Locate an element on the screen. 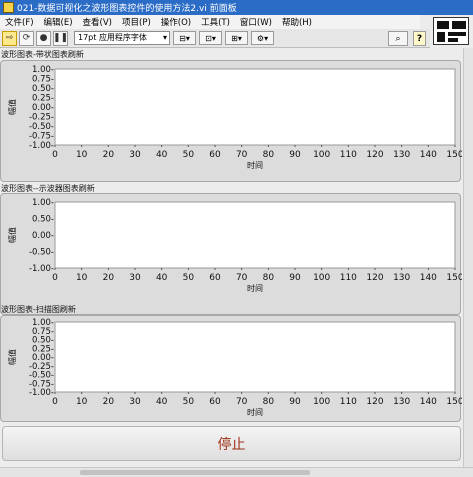 The width and height of the screenshot is (473, 477). abort-stop-icon: ● is located at coordinates (43, 38).